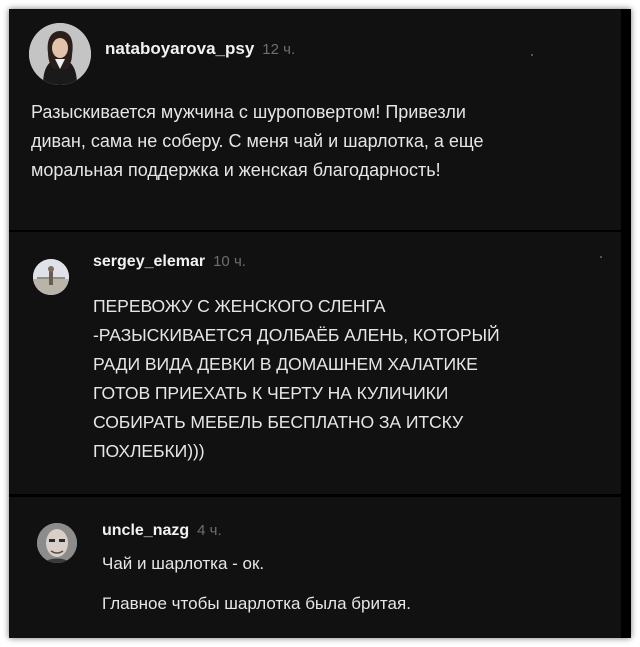 Image resolution: width=640 pixels, height=647 pixels. I want to click on username: sergey_elemar, so click(149, 261).